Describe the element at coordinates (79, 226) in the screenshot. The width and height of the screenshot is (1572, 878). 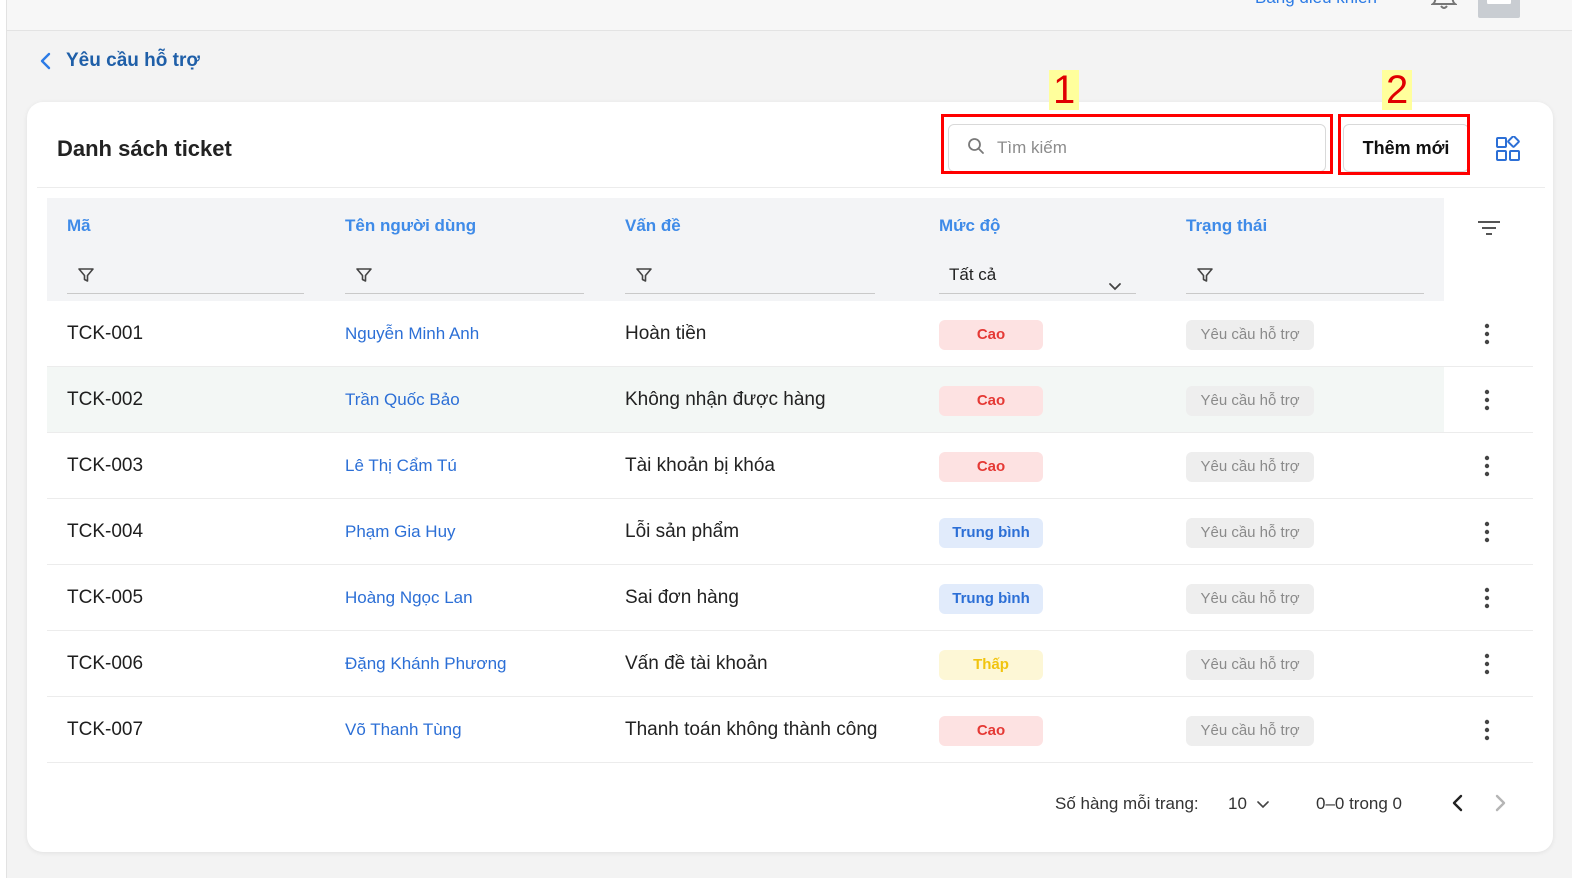
I see `column-header-code: Mã` at that location.